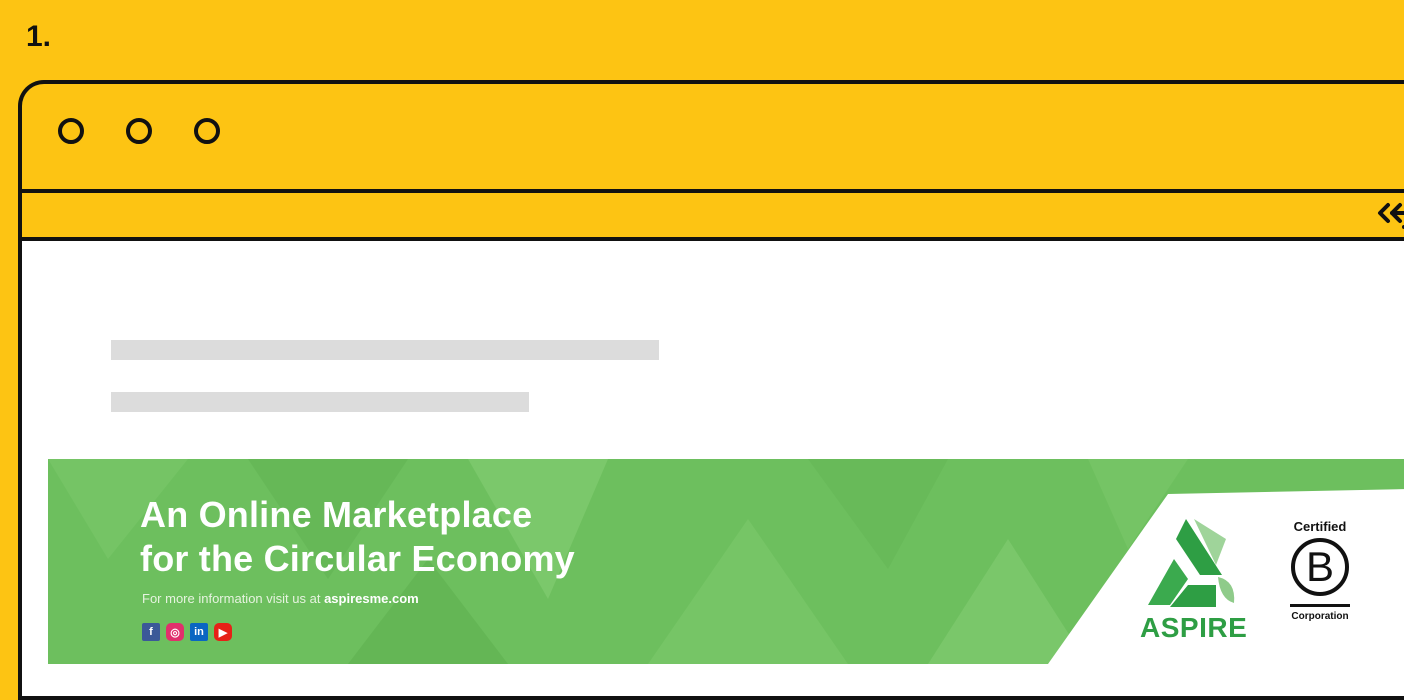 The height and width of the screenshot is (700, 1404). I want to click on website-link: aspiresme.com, so click(371, 598).